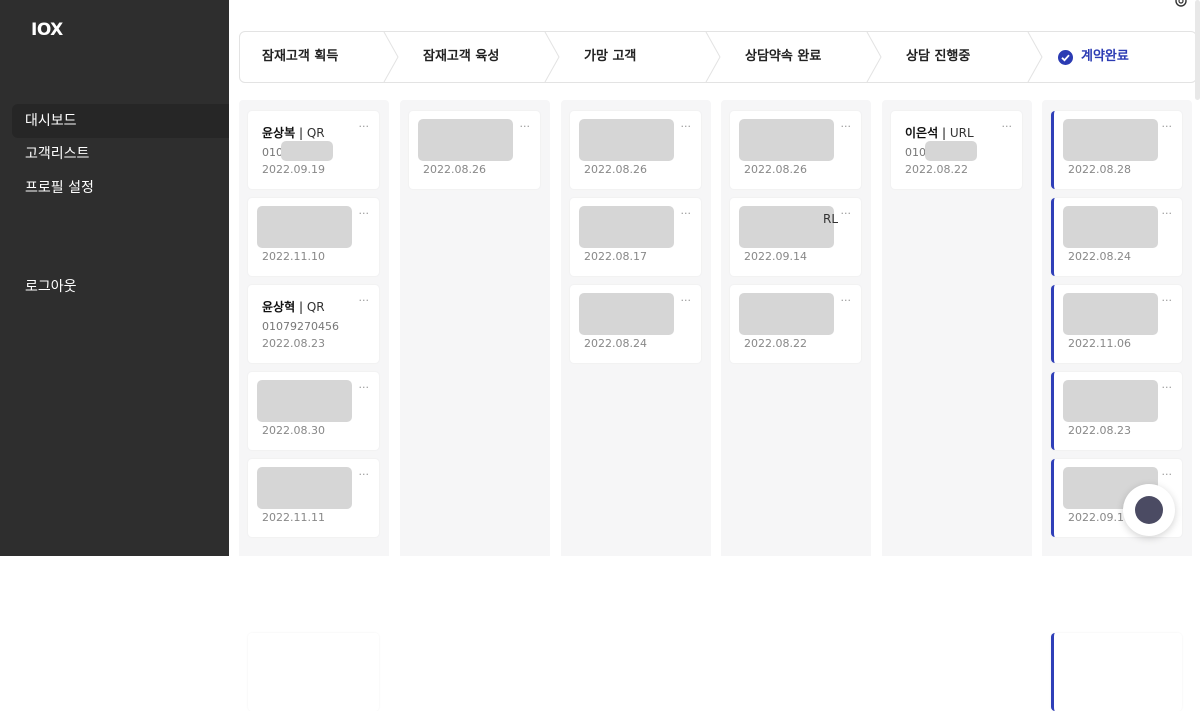 The image size is (1200, 711). I want to click on step-contract-complete: 계약완료, so click(1120, 57).